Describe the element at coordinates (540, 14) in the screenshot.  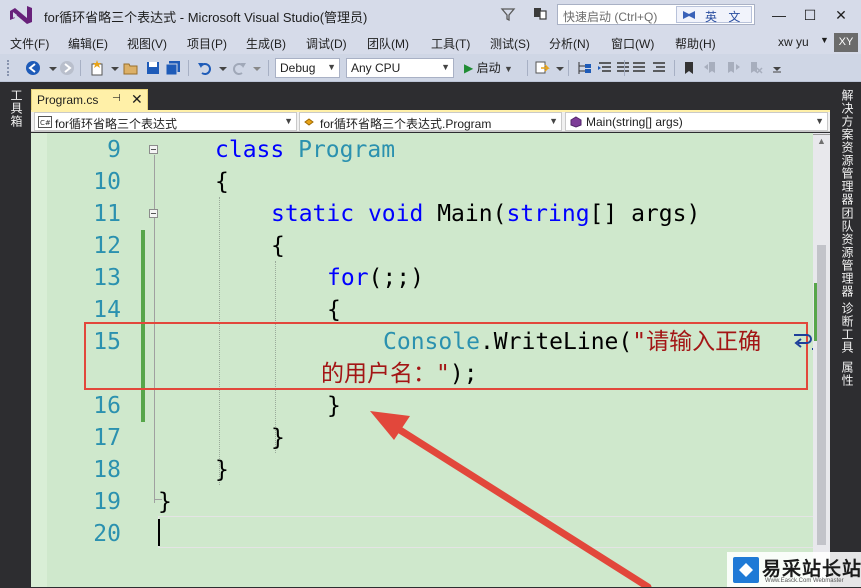
I see `feedback-icon` at that location.